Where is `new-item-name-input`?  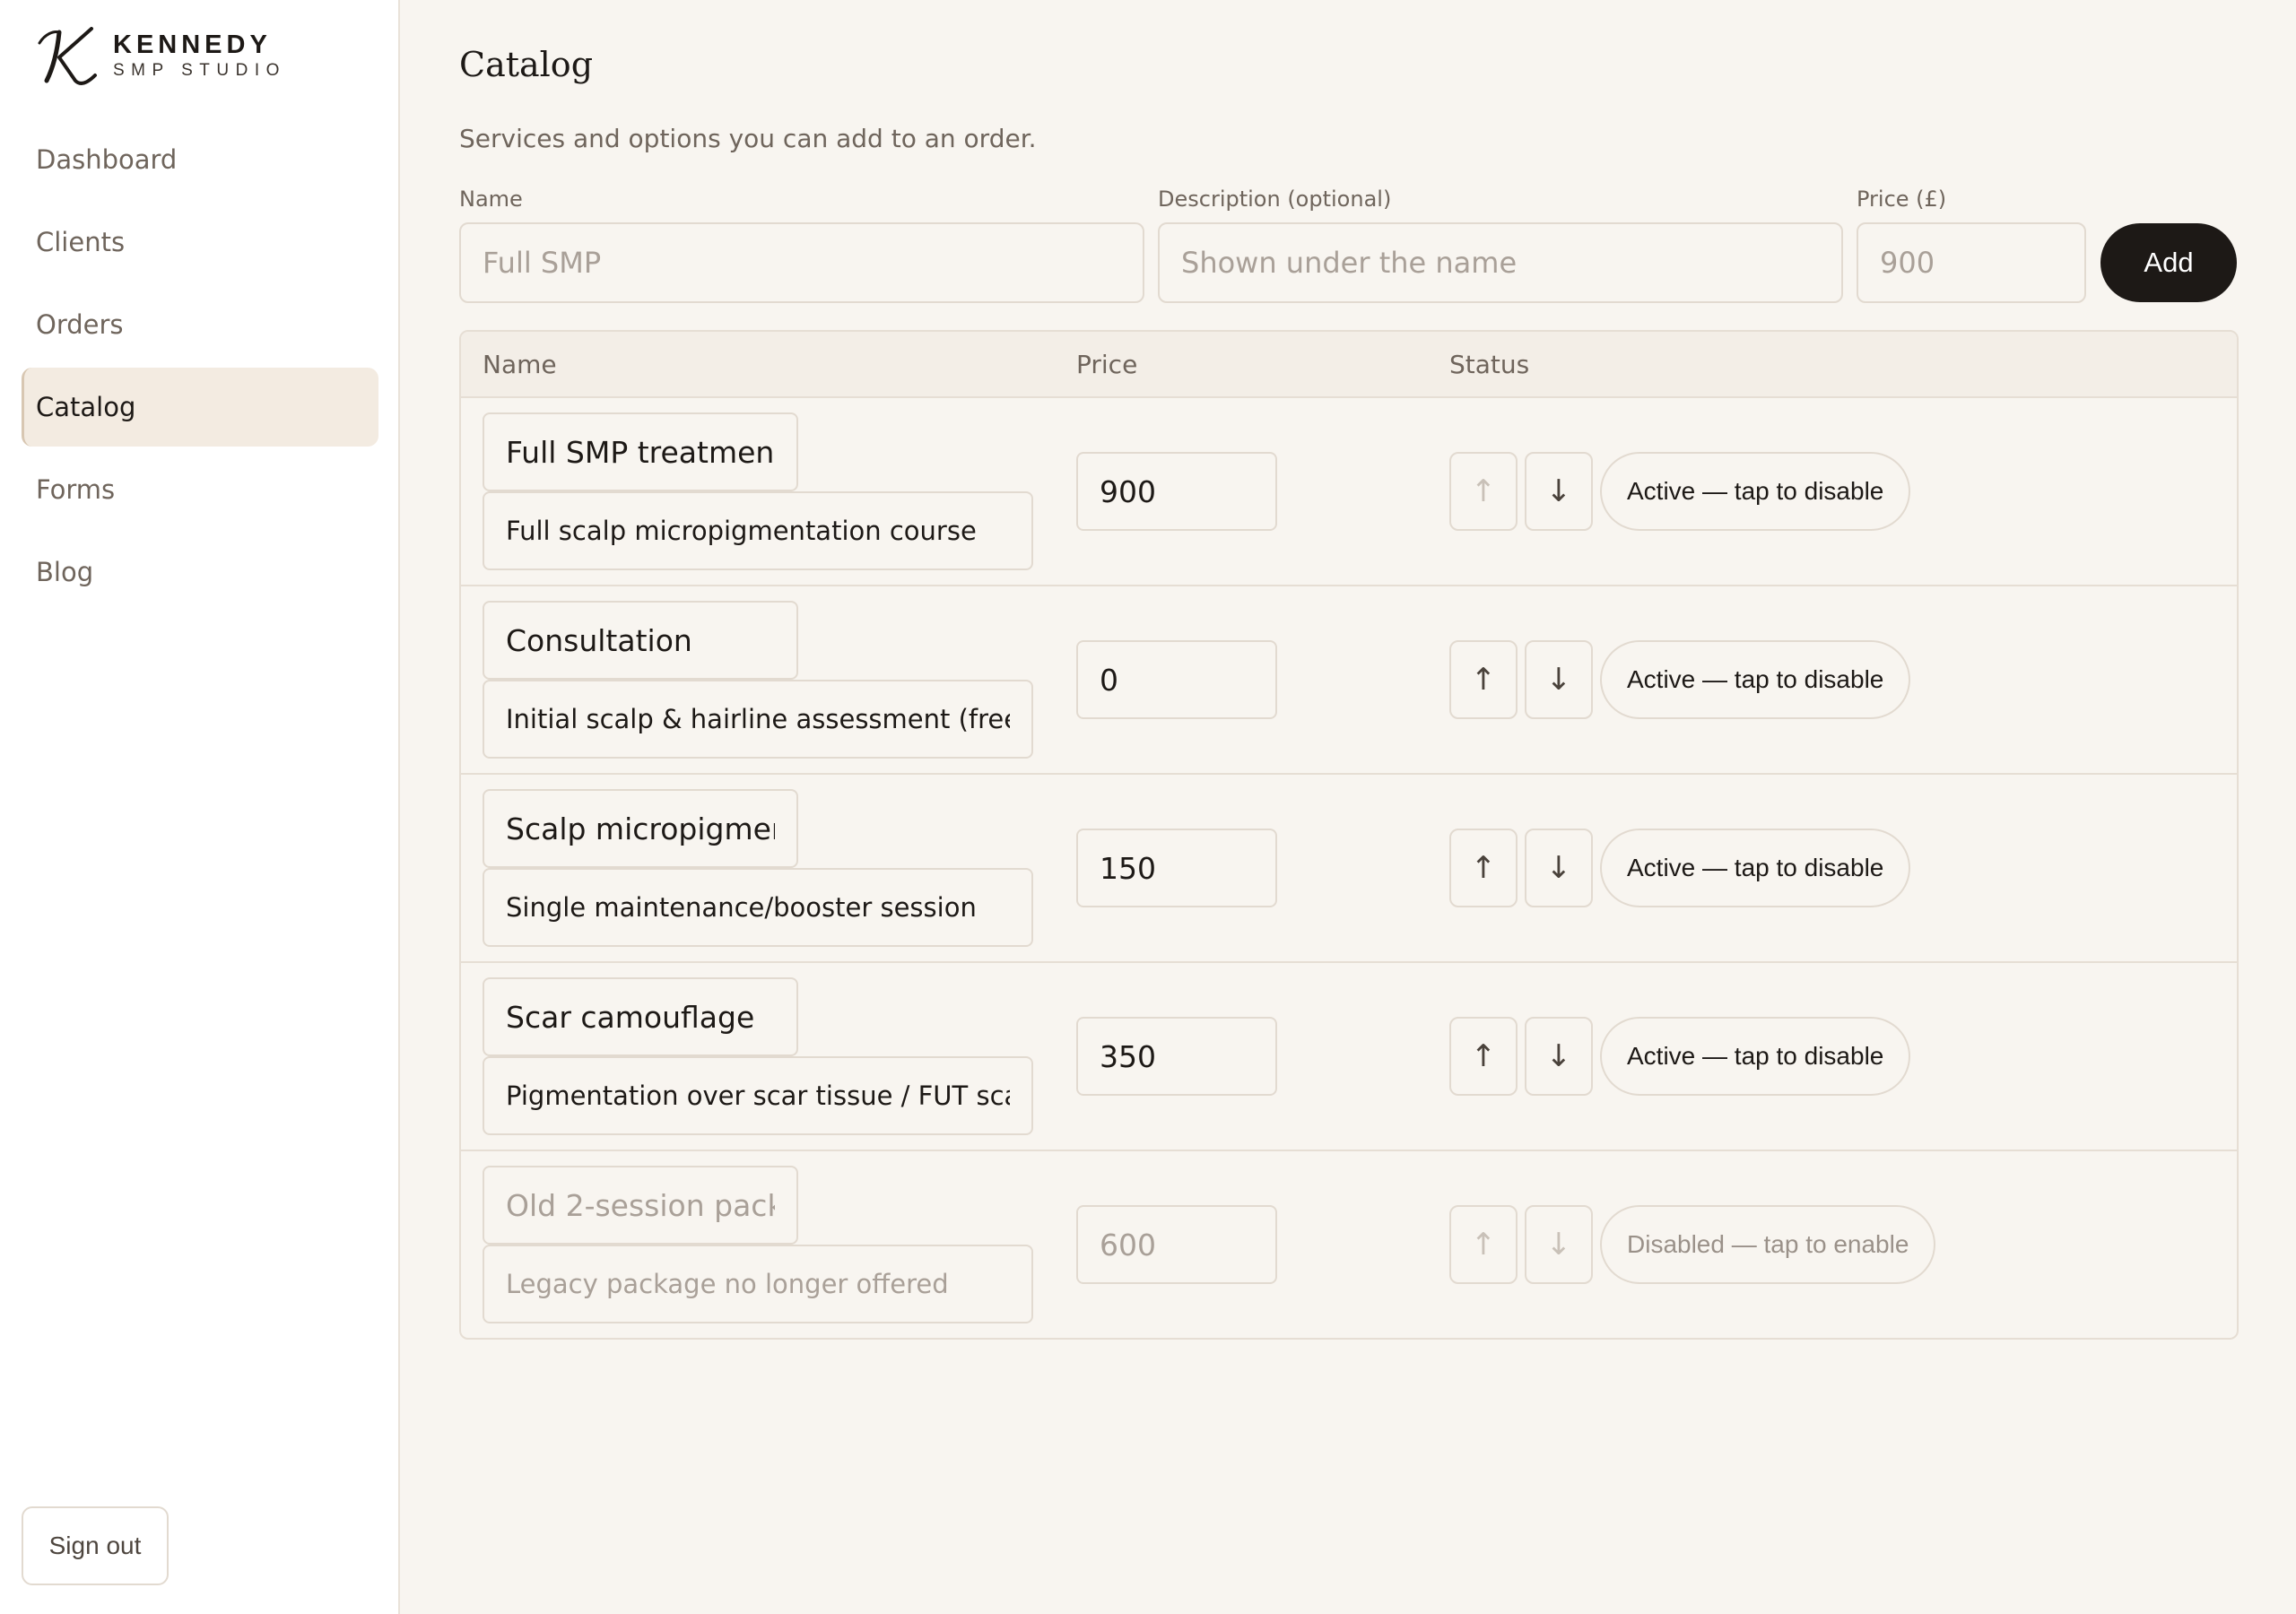
new-item-name-input is located at coordinates (801, 262).